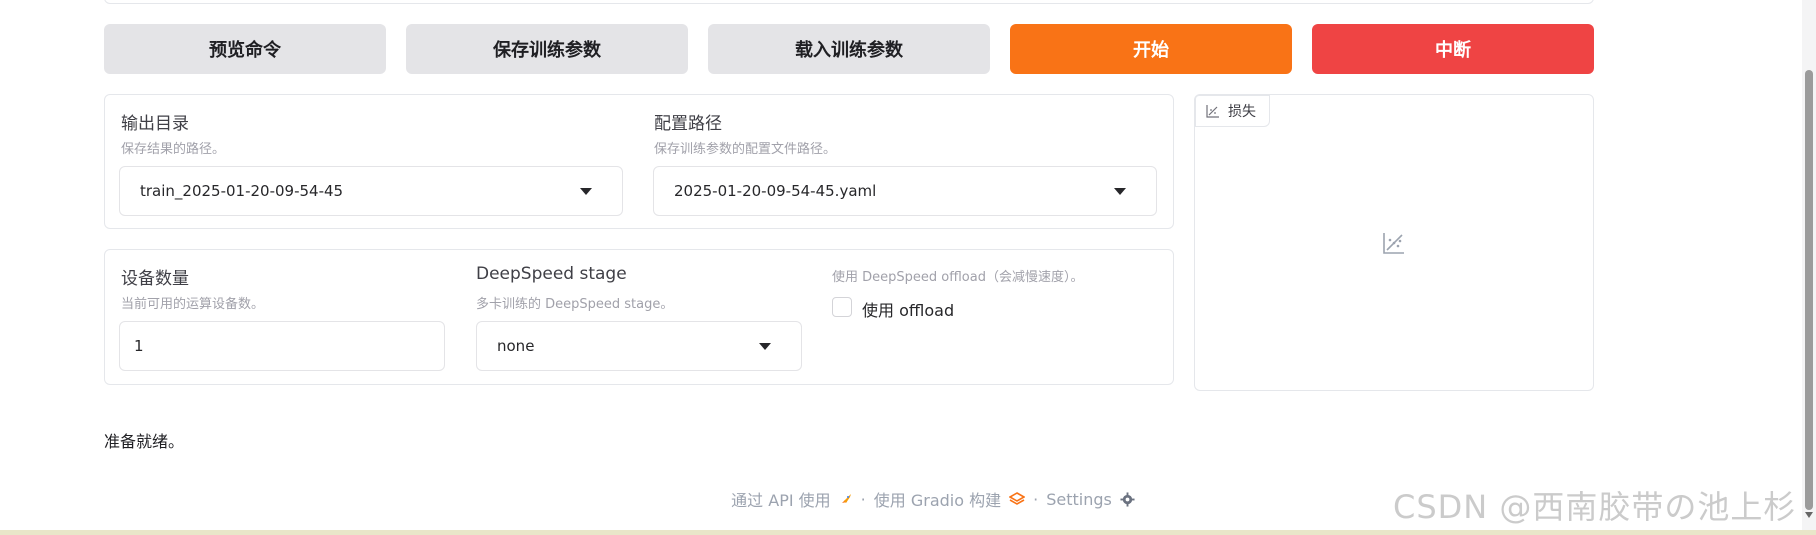  Describe the element at coordinates (688, 124) in the screenshot. I see `config-path-label: 配置路径` at that location.